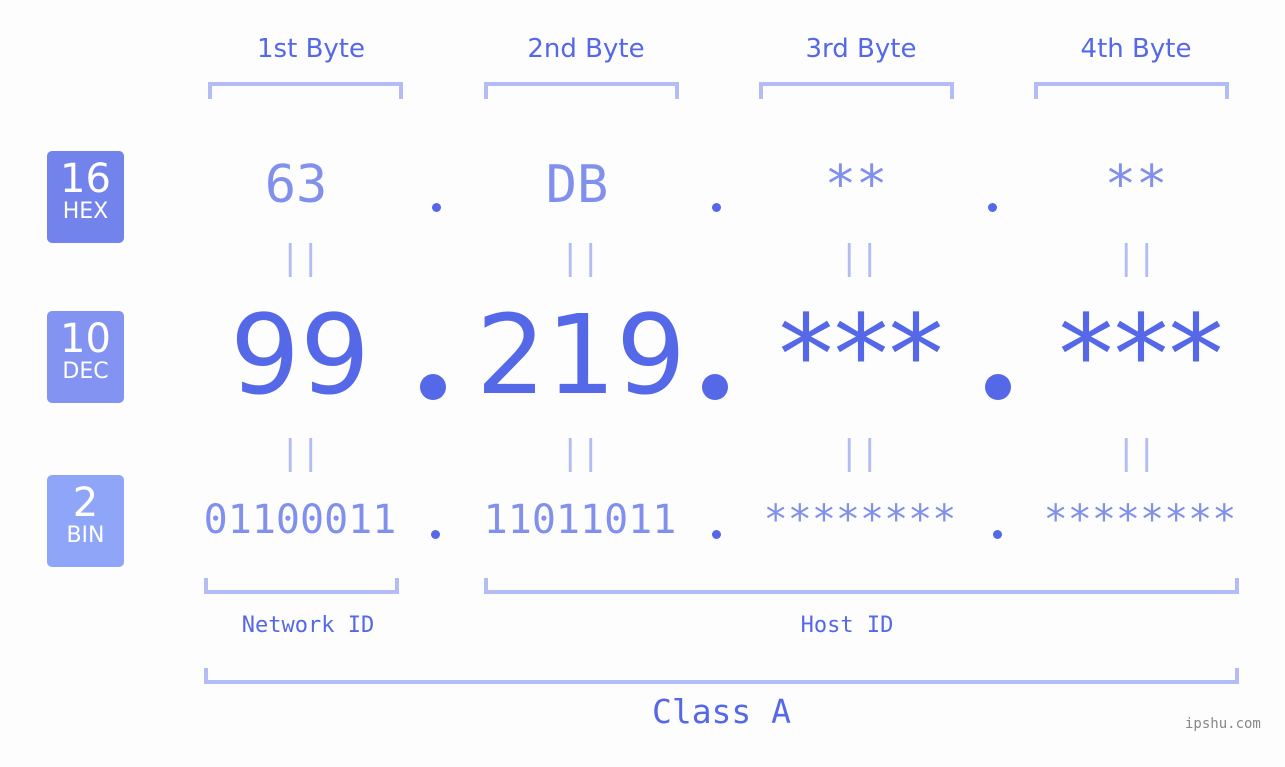 This screenshot has width=1285, height=767. What do you see at coordinates (85, 179) in the screenshot?
I see `hex-badge-number: 16` at bounding box center [85, 179].